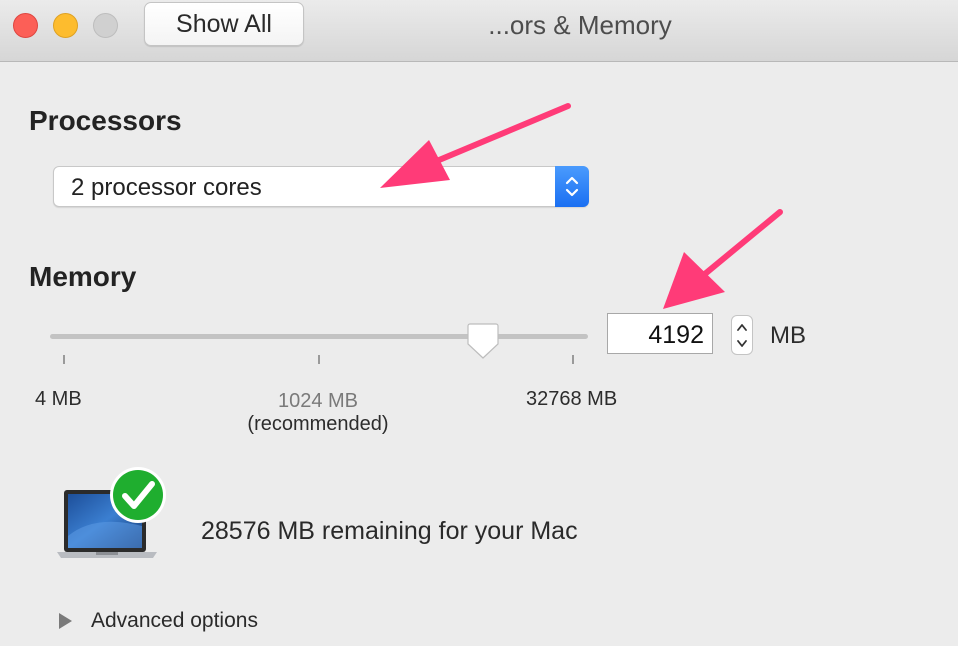 This screenshot has height=646, width=958. Describe the element at coordinates (224, 24) in the screenshot. I see `show-all-button: Show All` at that location.